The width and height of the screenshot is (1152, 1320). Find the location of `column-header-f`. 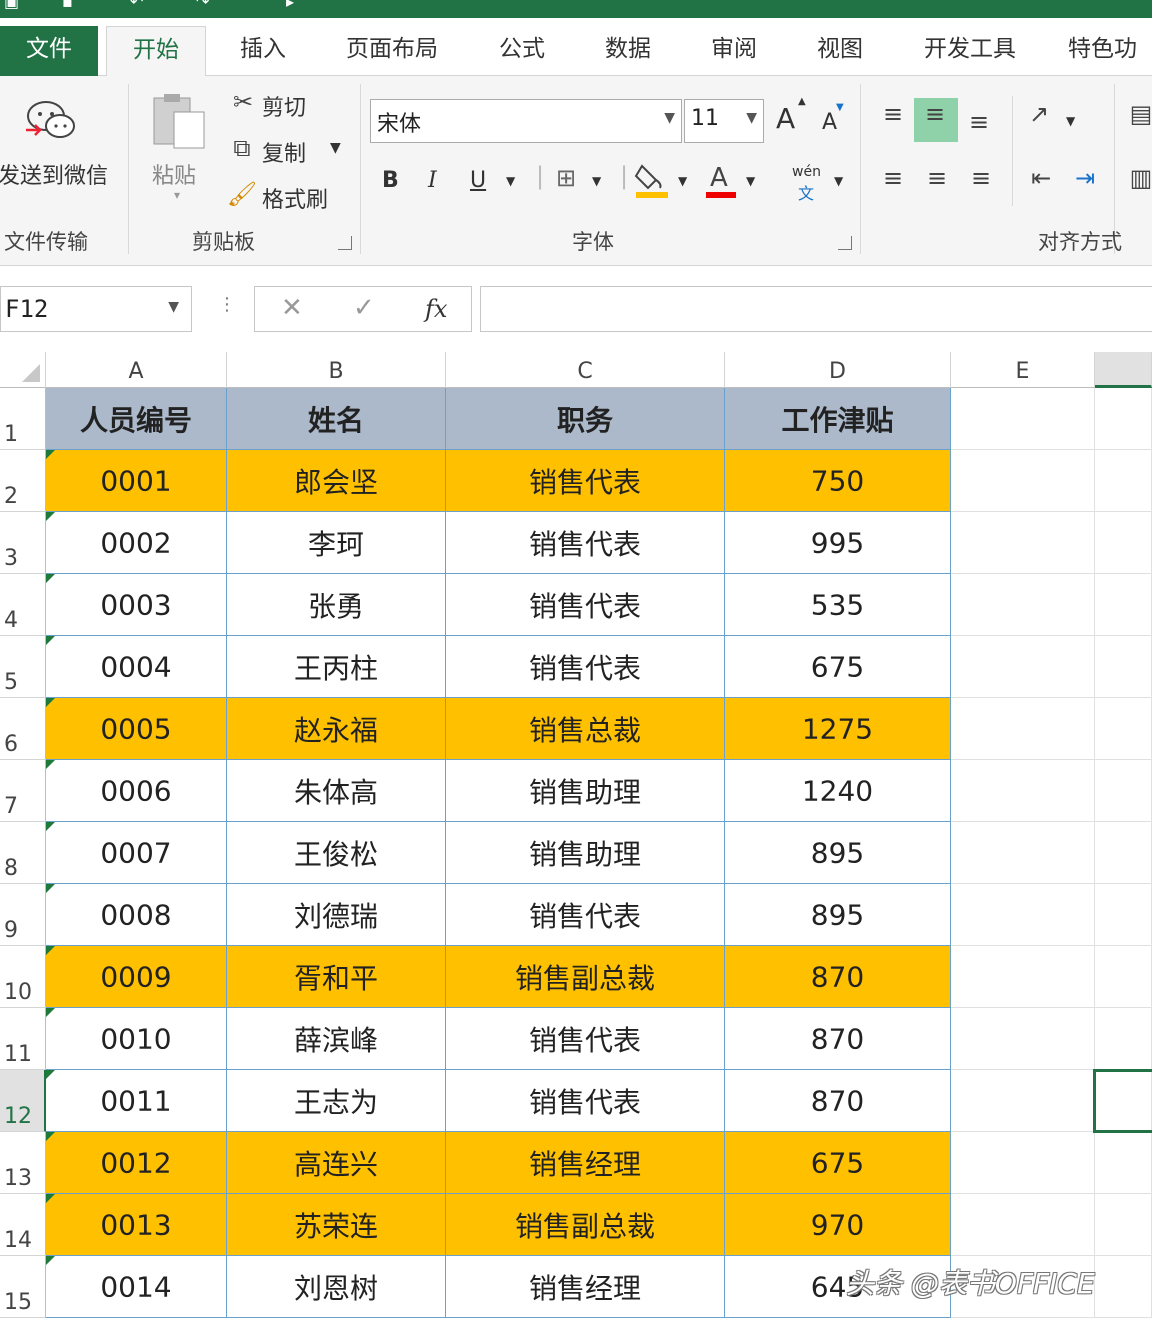

column-header-f is located at coordinates (1123, 370).